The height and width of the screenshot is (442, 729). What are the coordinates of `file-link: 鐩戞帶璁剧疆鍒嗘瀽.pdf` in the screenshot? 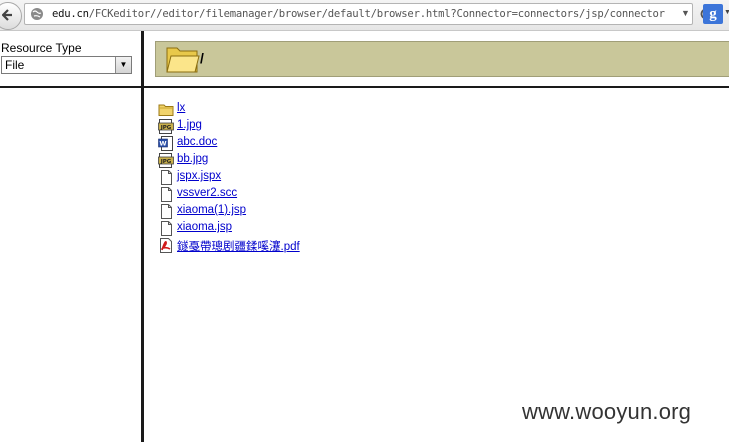 It's located at (238, 246).